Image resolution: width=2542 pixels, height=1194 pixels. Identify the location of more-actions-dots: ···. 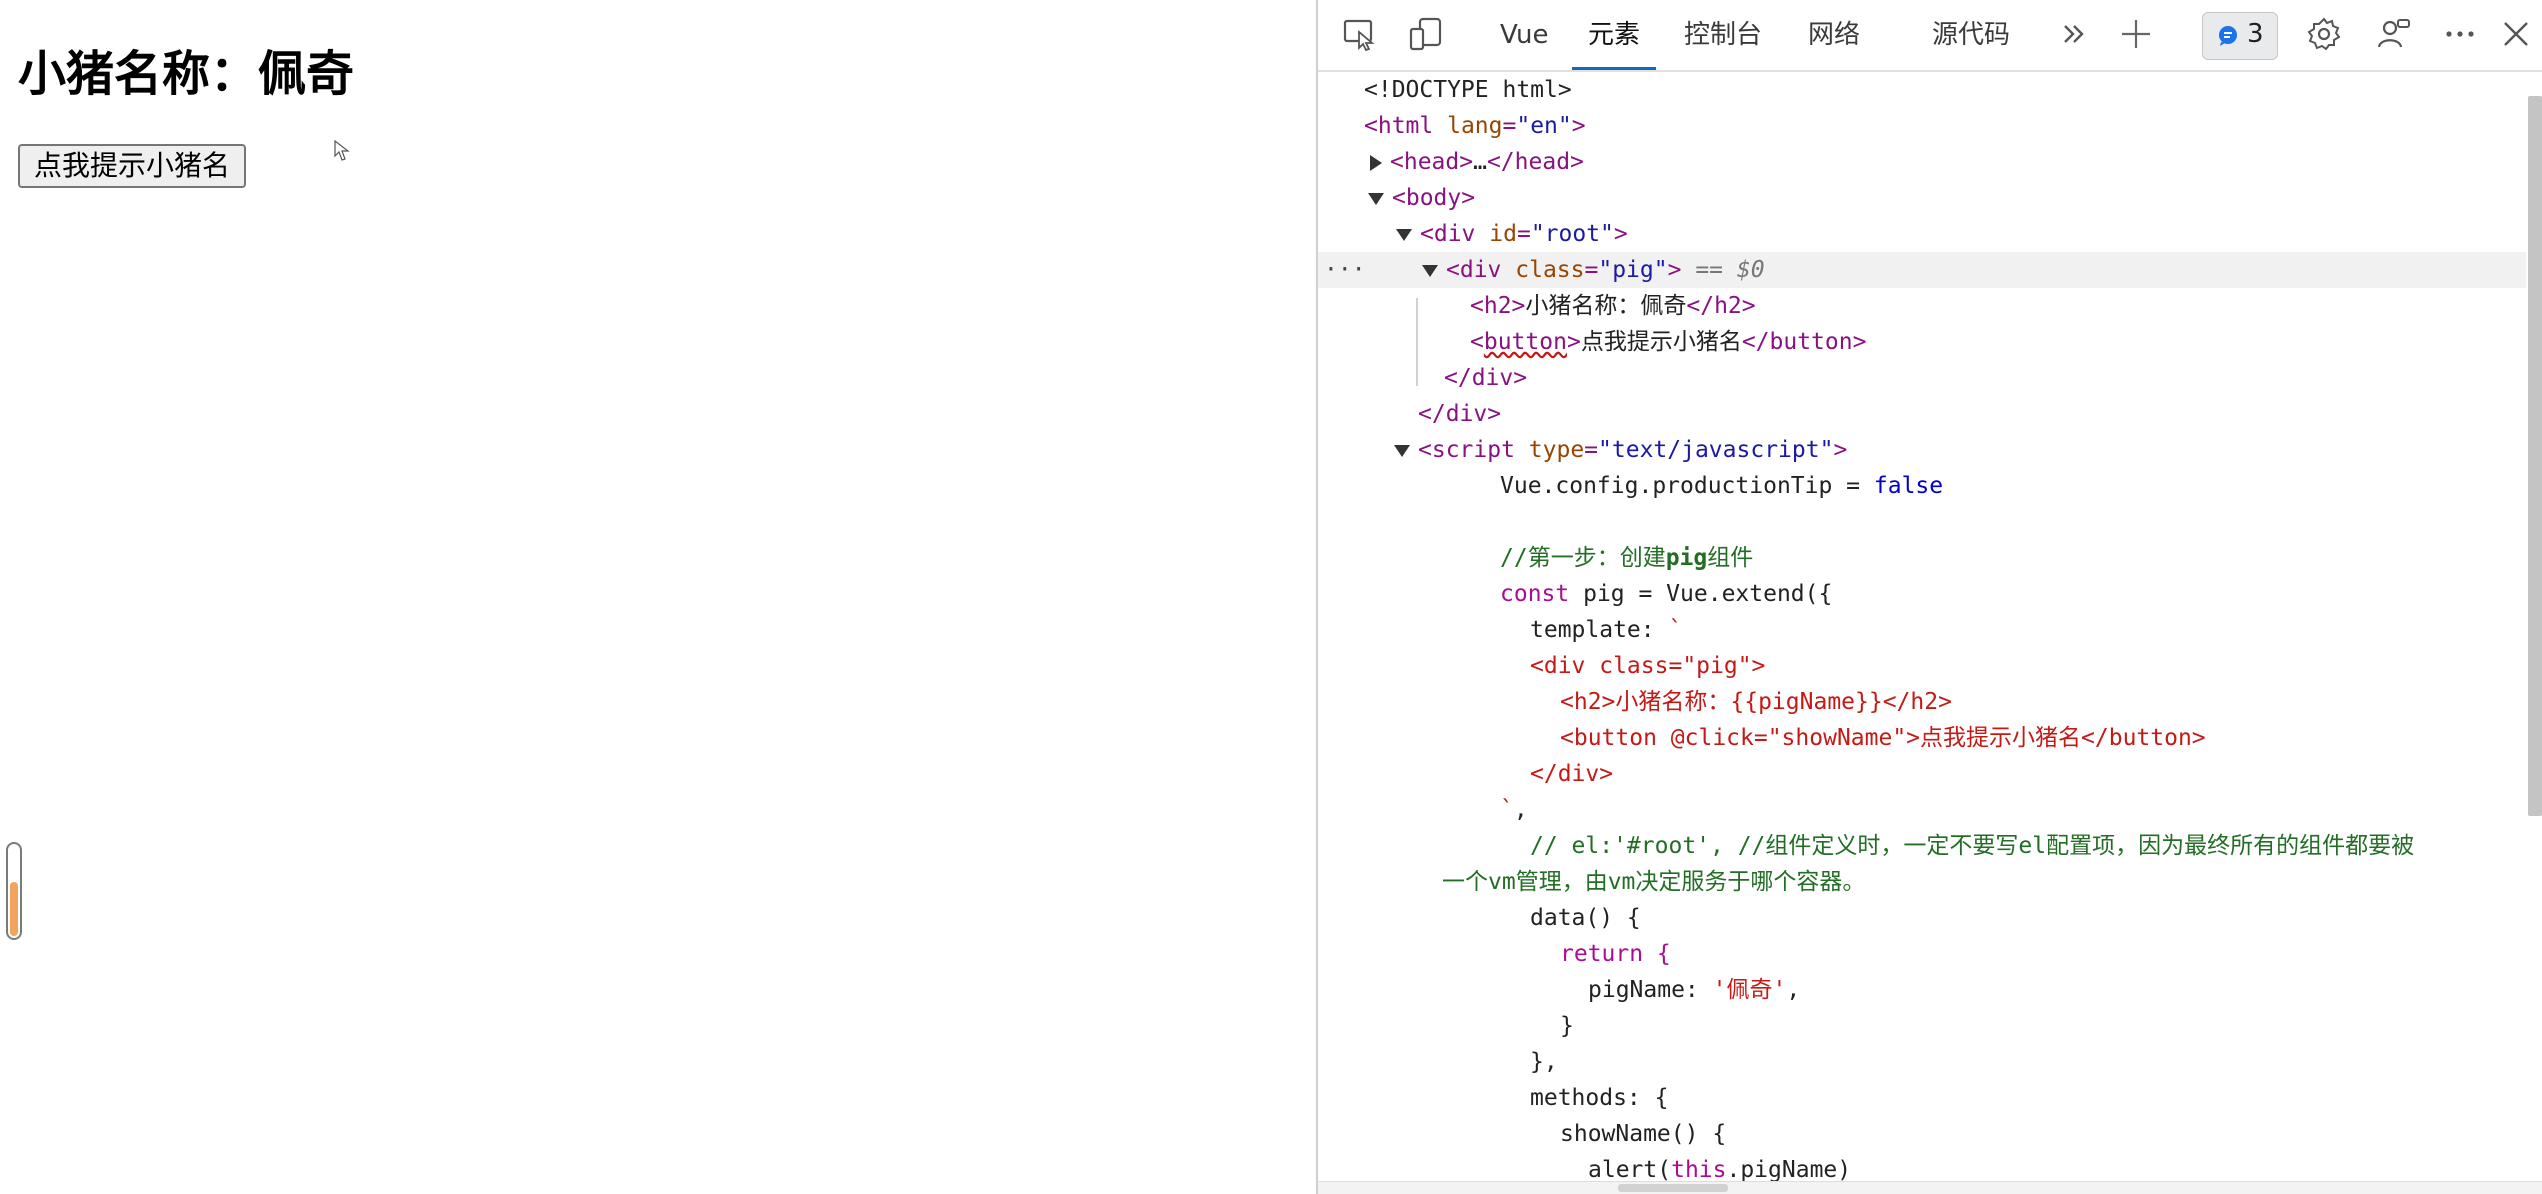
(1345, 270).